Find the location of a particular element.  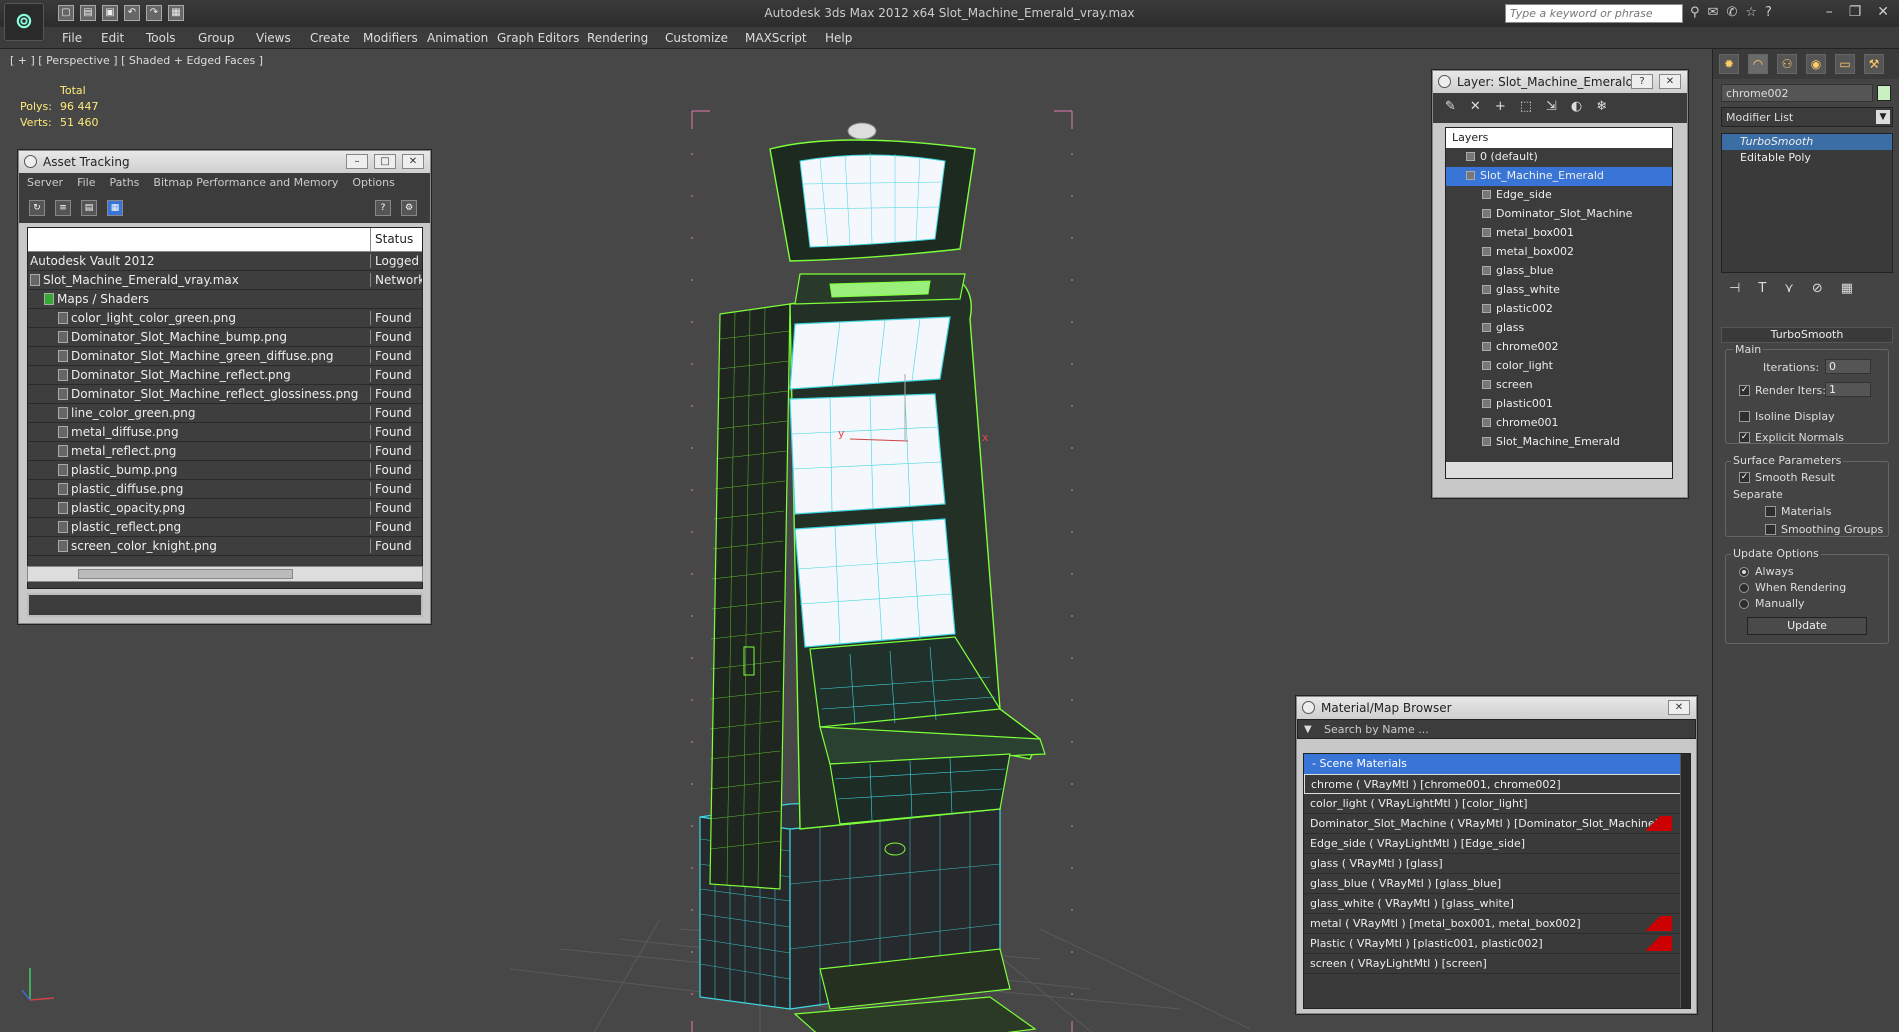

new-icon: ▢ is located at coordinates (66, 13).